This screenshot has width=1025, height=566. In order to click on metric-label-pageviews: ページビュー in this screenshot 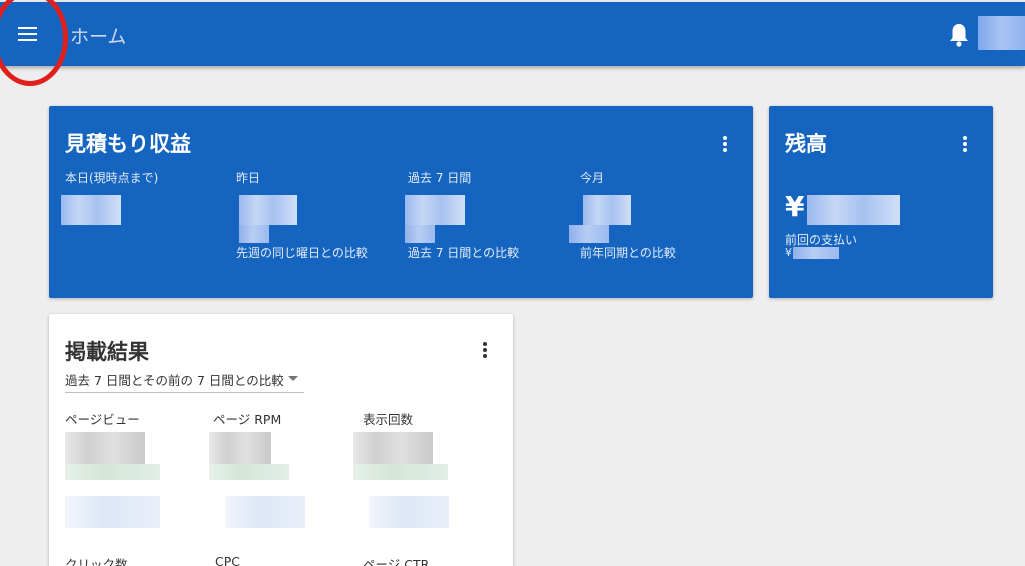, I will do `click(102, 419)`.